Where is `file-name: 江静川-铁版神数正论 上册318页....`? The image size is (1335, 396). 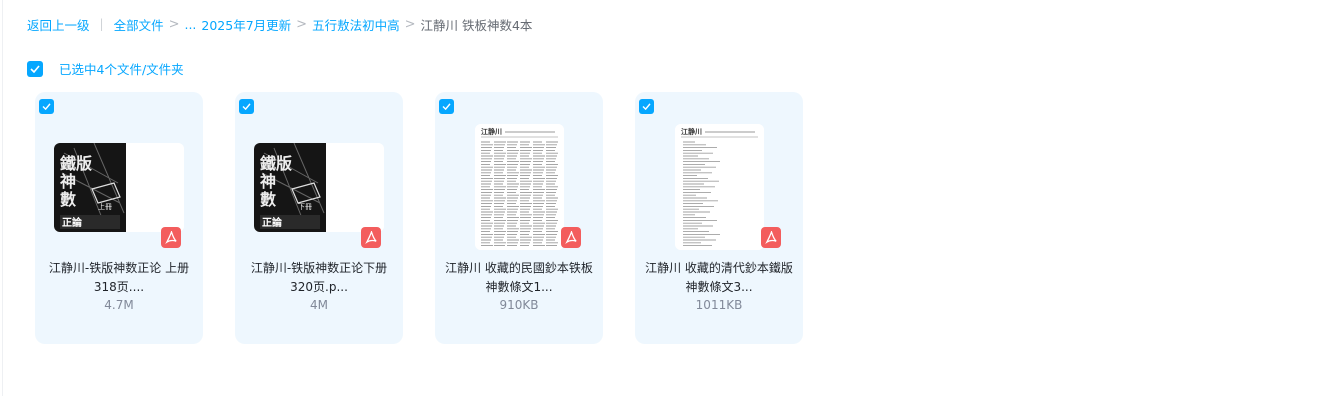 file-name: 江静川-铁版神数正论 上册318页.... is located at coordinates (119, 277).